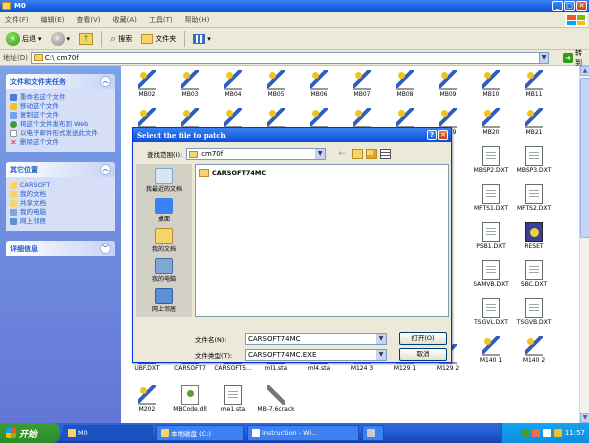 The width and height of the screenshot is (589, 443). Describe the element at coordinates (316, 339) in the screenshot. I see `filename-field: CARSOFT74MC ▼` at that location.